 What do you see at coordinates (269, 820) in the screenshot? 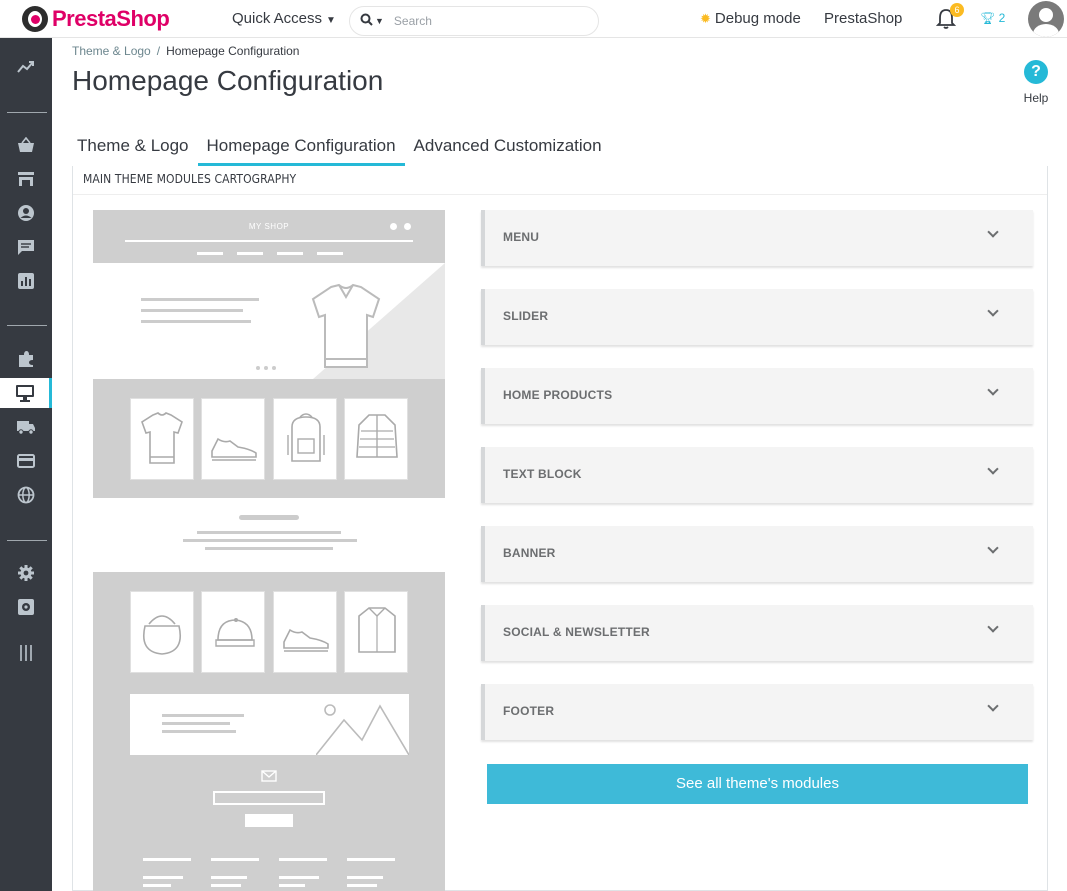
I see `mock-newsletter-button` at bounding box center [269, 820].